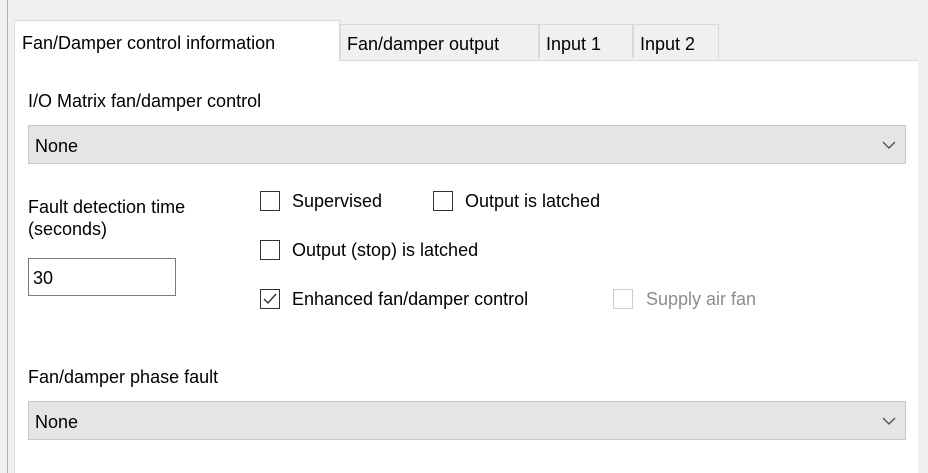 The height and width of the screenshot is (473, 928). Describe the element at coordinates (676, 41) in the screenshot. I see `tab-input-2: Input 2` at that location.